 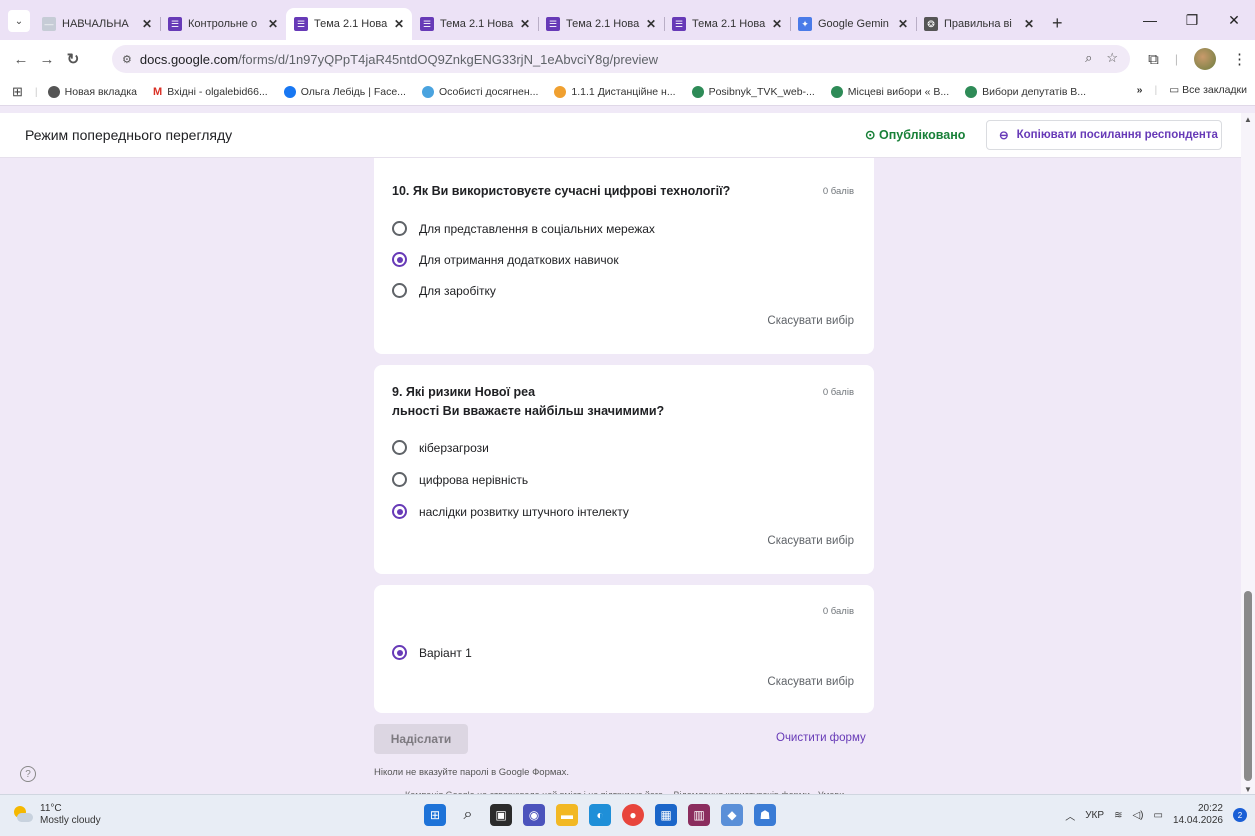 What do you see at coordinates (510, 511) in the screenshot?
I see `option-item: наслідки розвитку штучного інтелекту` at bounding box center [510, 511].